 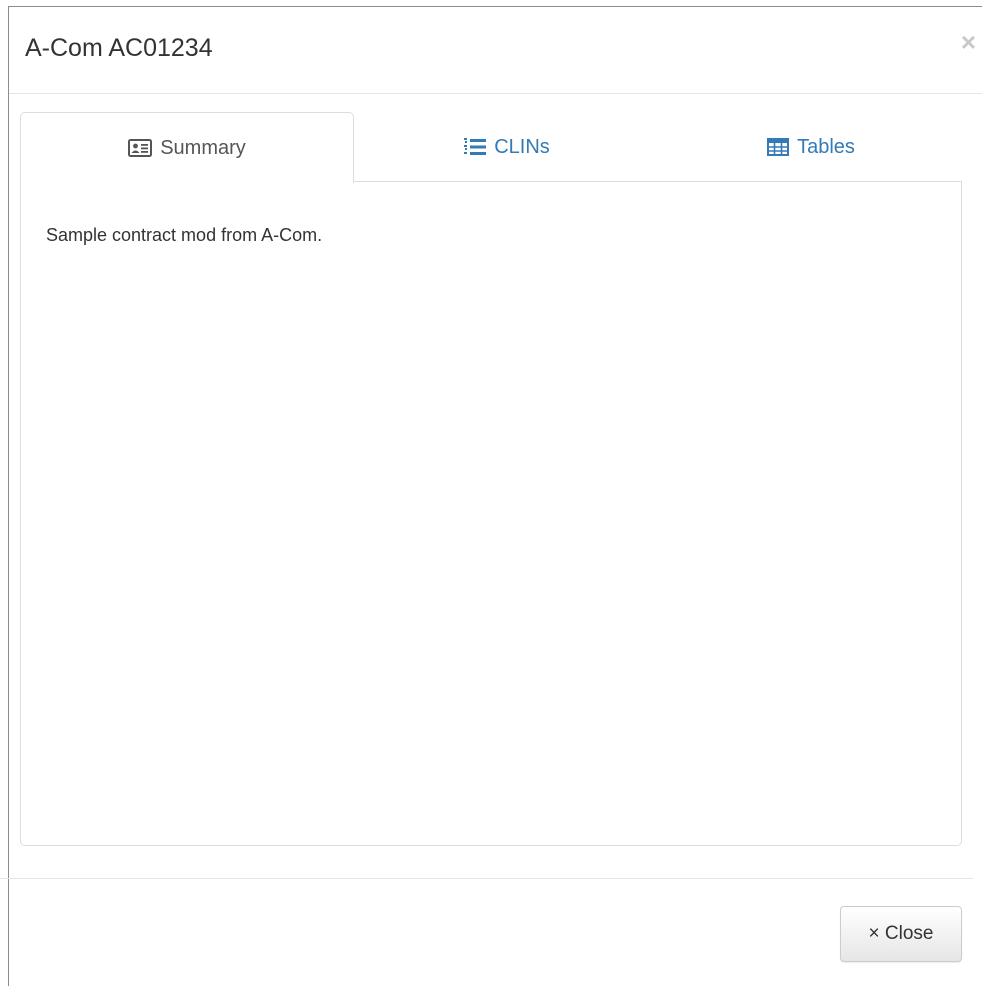 What do you see at coordinates (184, 235) in the screenshot?
I see `summary-text: Sample contract mod from A-Com.` at bounding box center [184, 235].